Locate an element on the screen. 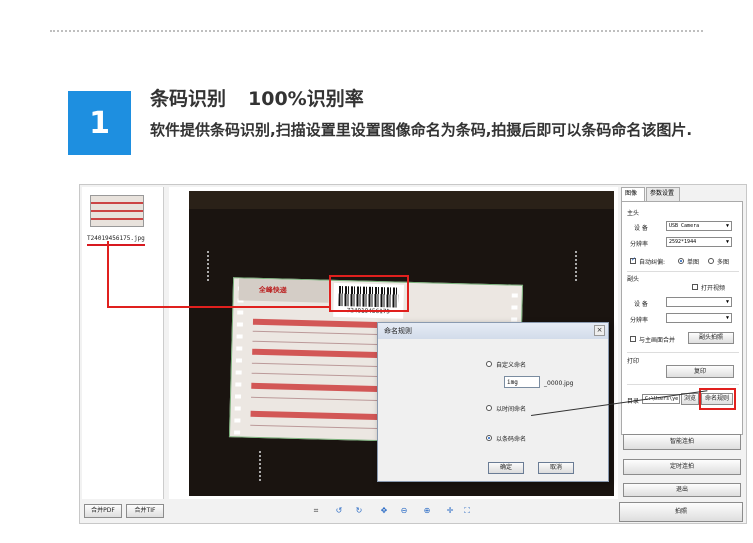 The height and width of the screenshot is (543, 753). barcode-name-radio is located at coordinates (489, 438).